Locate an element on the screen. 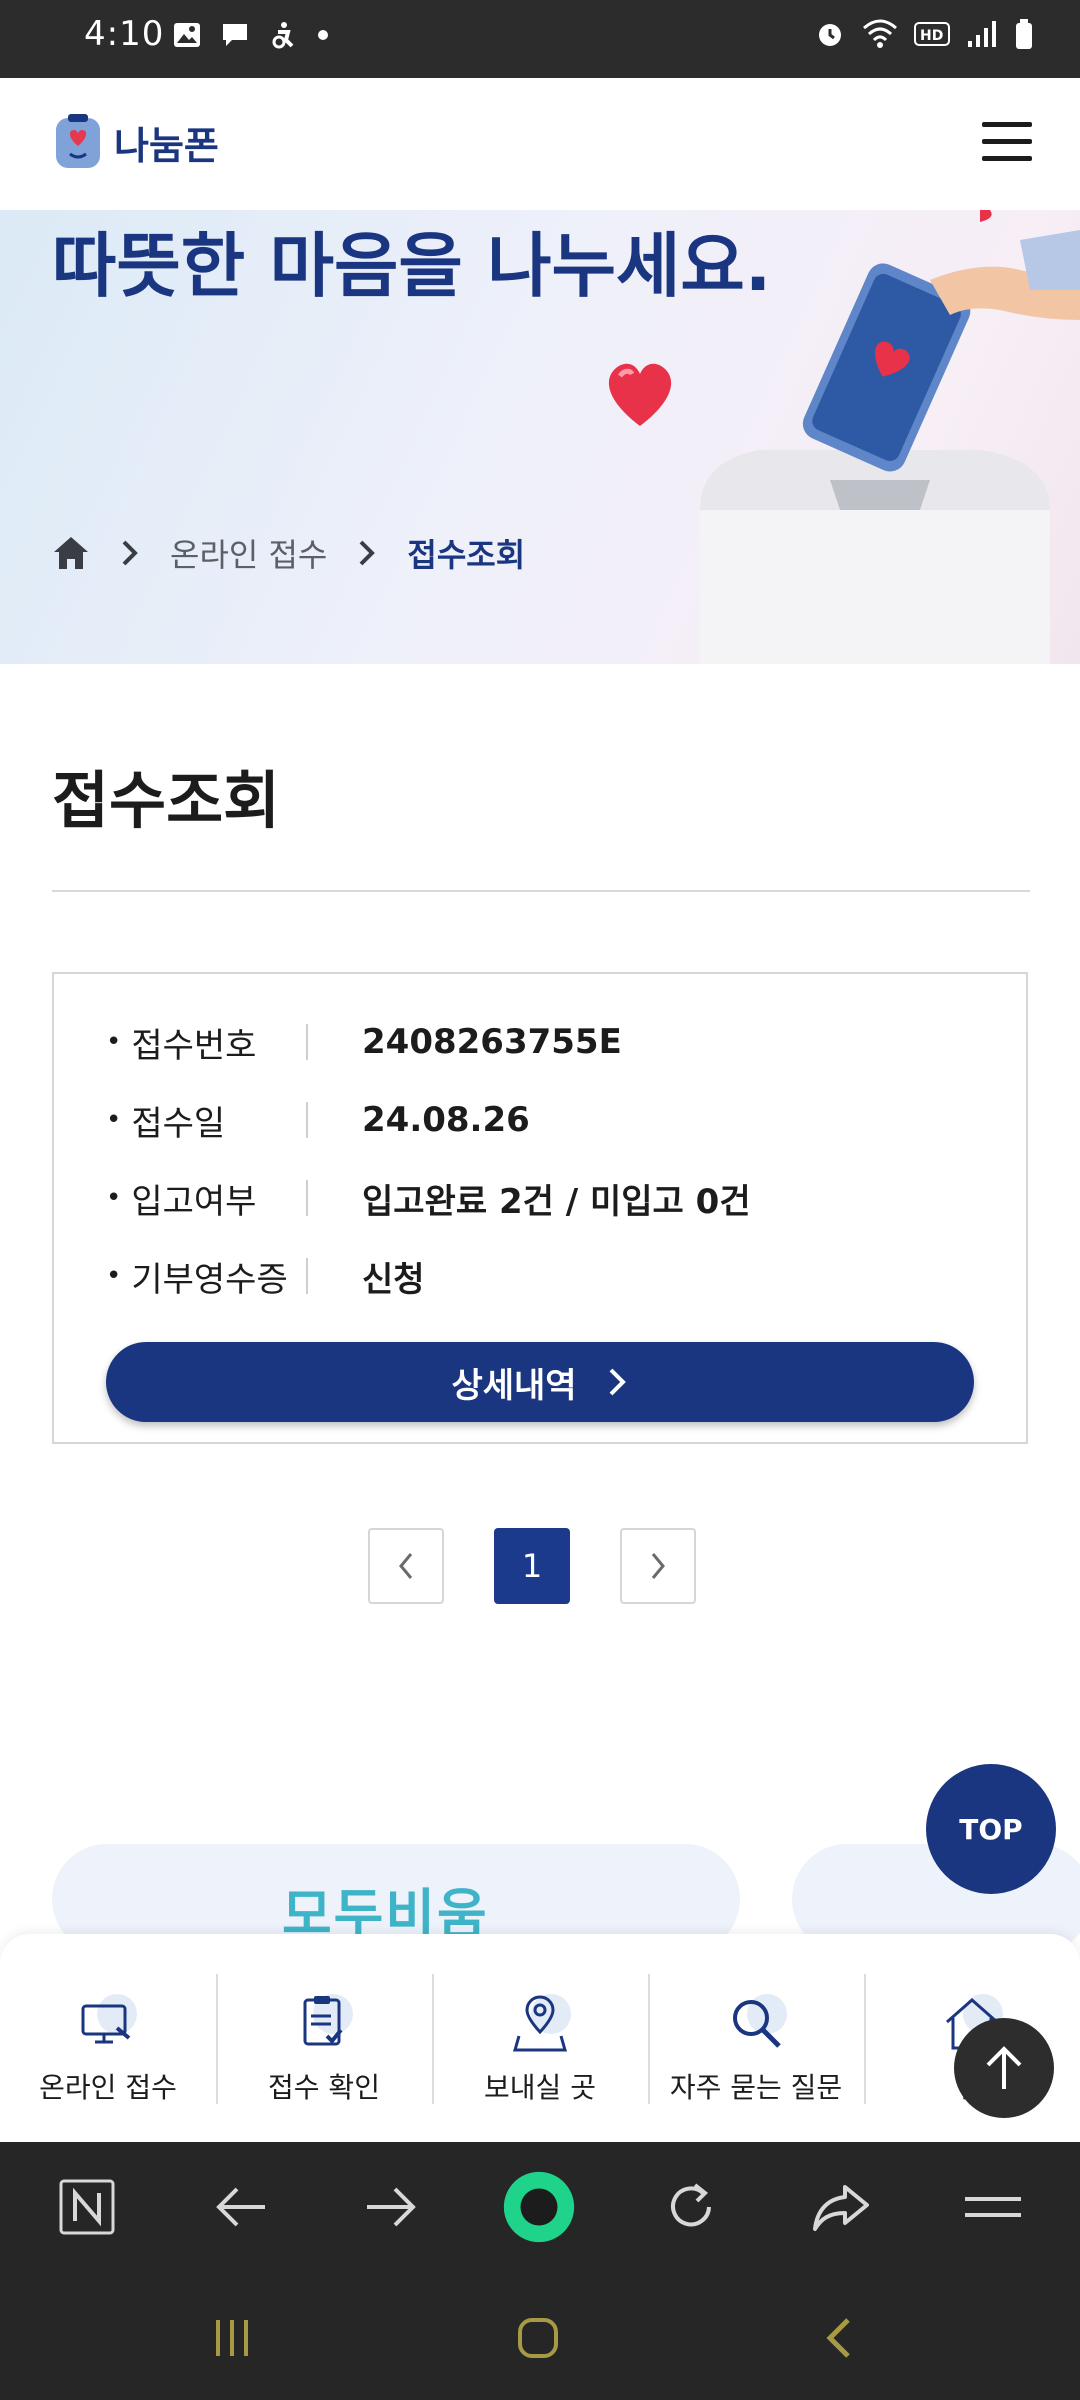 This screenshot has width=1080, height=2400. chevron-left-icon is located at coordinates (406, 1566).